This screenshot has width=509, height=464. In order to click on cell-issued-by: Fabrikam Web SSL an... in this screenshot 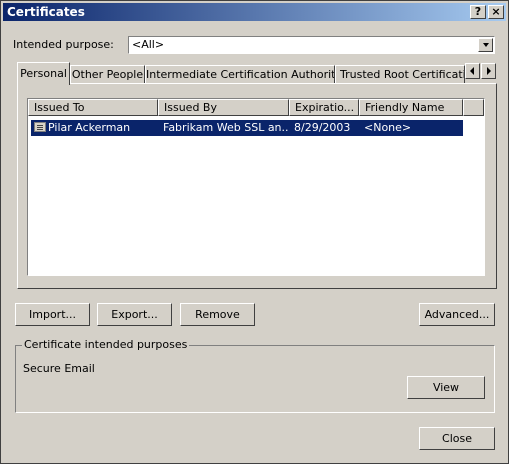, I will do `click(225, 127)`.